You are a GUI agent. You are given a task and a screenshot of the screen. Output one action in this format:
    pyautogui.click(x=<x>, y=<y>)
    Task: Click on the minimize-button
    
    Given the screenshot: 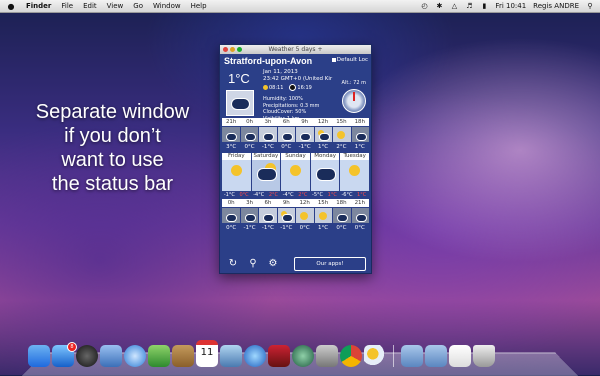 What is the action you would take?
    pyautogui.click(x=232, y=49)
    